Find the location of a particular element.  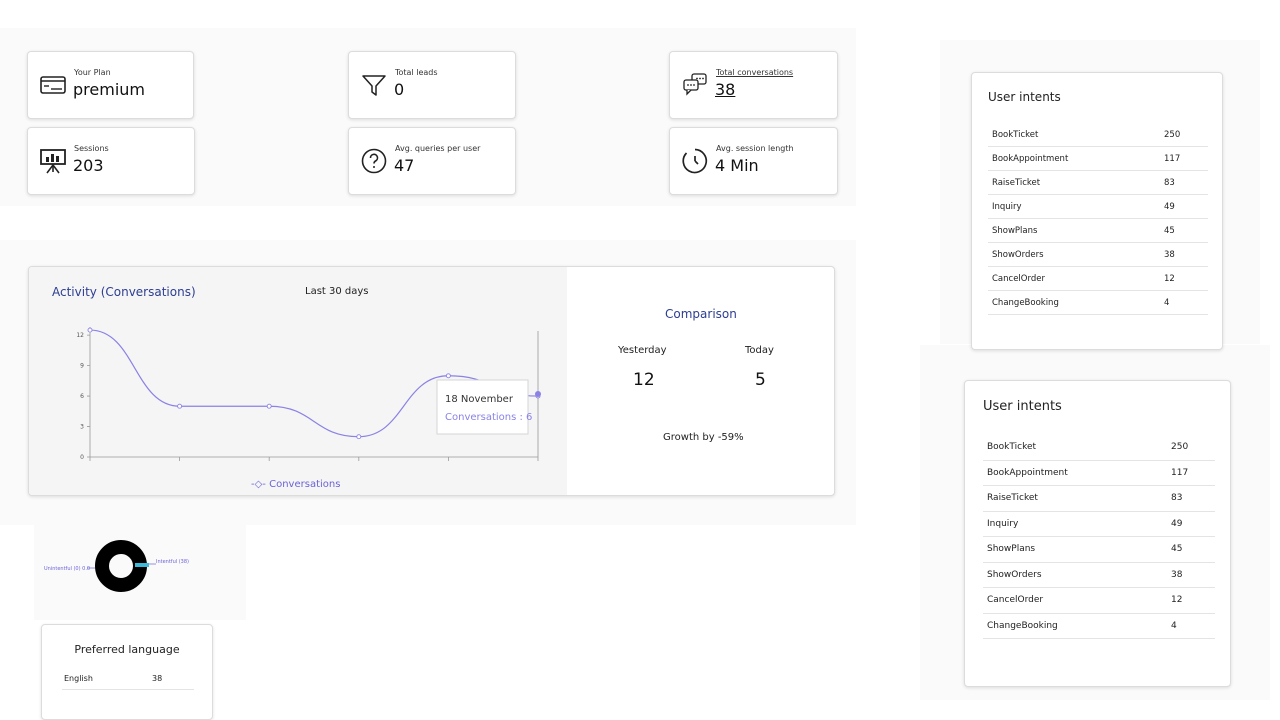

intent-count: 49 is located at coordinates (1191, 524).